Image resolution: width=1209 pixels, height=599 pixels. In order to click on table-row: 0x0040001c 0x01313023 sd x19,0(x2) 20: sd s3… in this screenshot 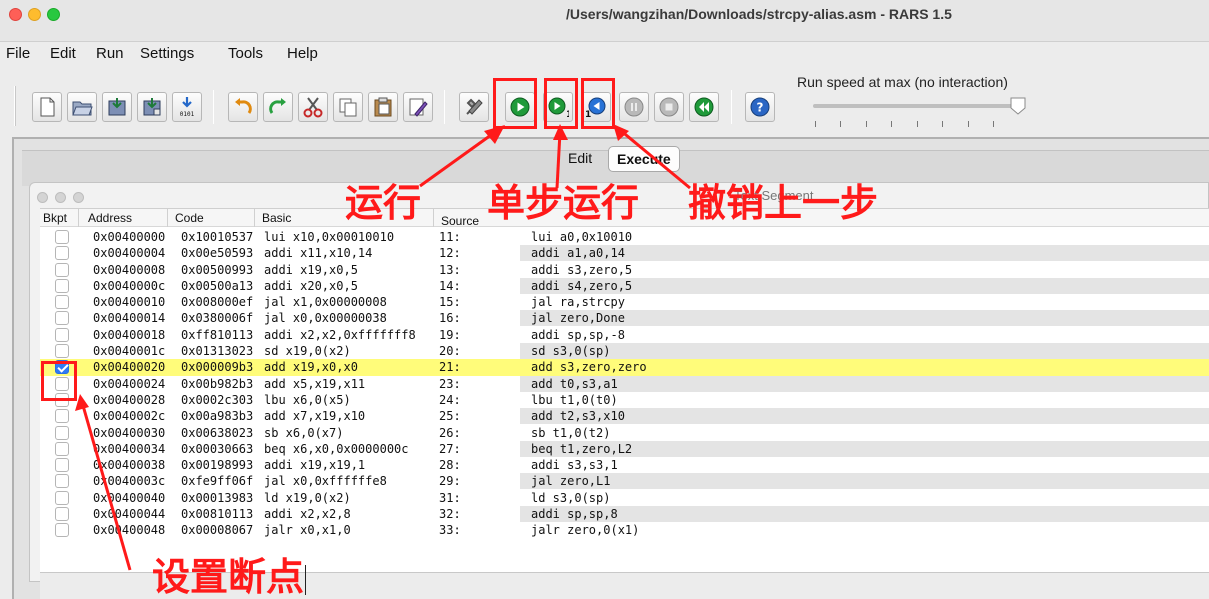, I will do `click(624, 351)`.